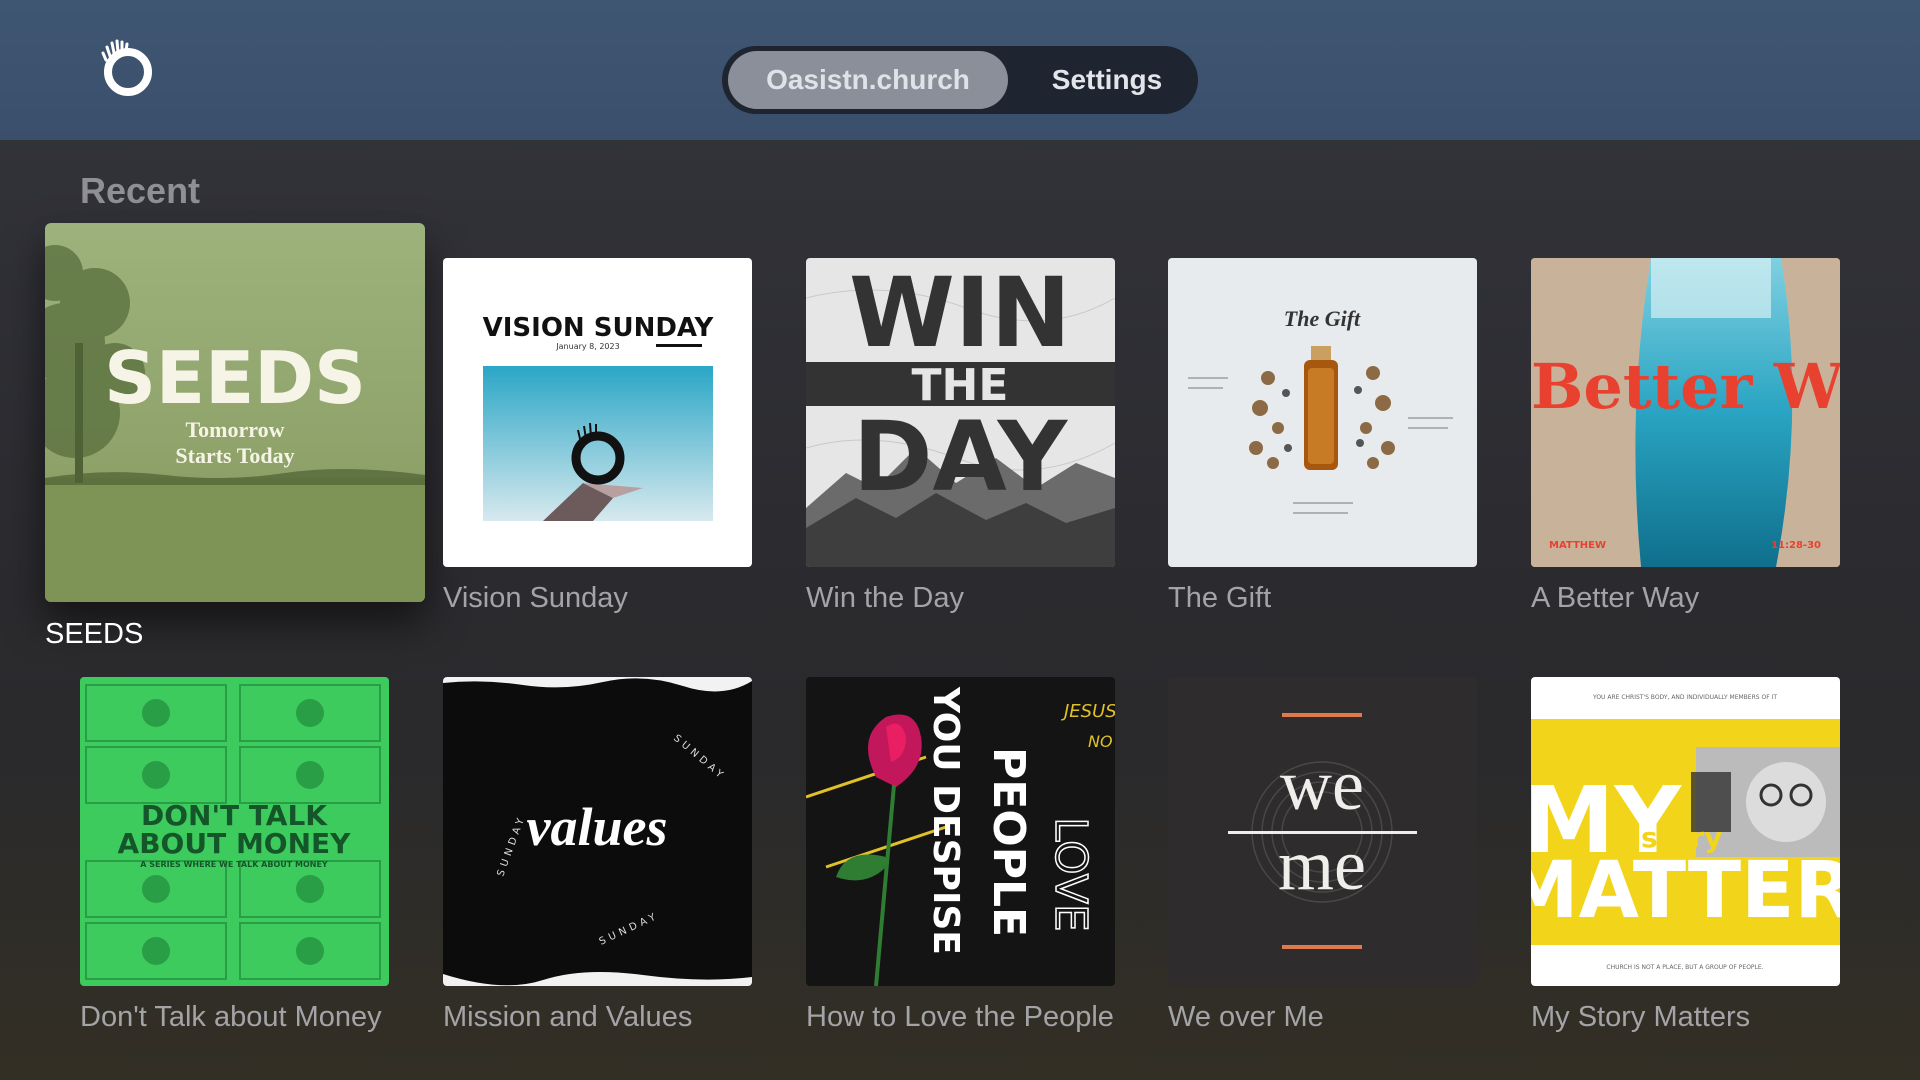 This screenshot has height=1080, width=1920. I want to click on top-bar: Oasistn.church Settings, so click(960, 70).